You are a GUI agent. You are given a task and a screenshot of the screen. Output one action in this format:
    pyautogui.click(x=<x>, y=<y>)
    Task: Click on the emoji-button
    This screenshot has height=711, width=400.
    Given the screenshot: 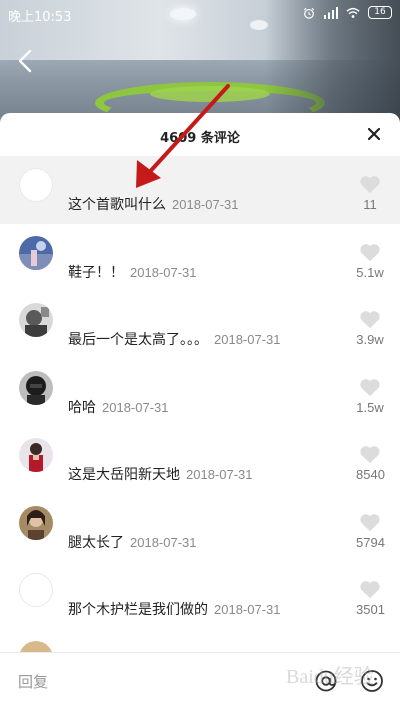 What is the action you would take?
    pyautogui.click(x=372, y=681)
    